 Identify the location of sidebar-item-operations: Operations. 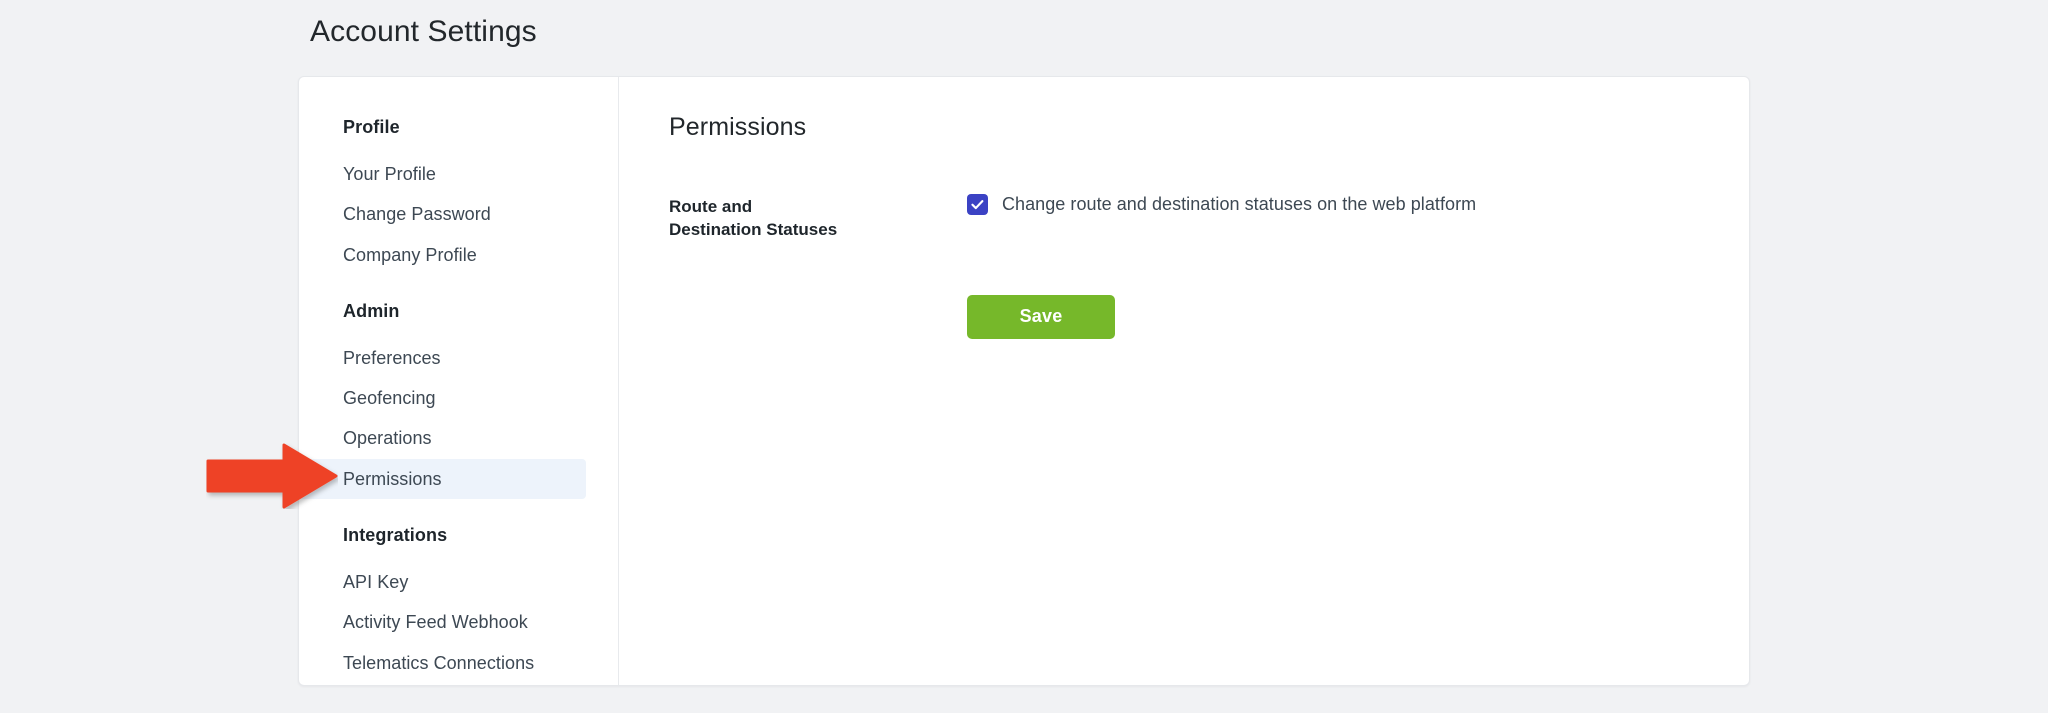
(442, 438).